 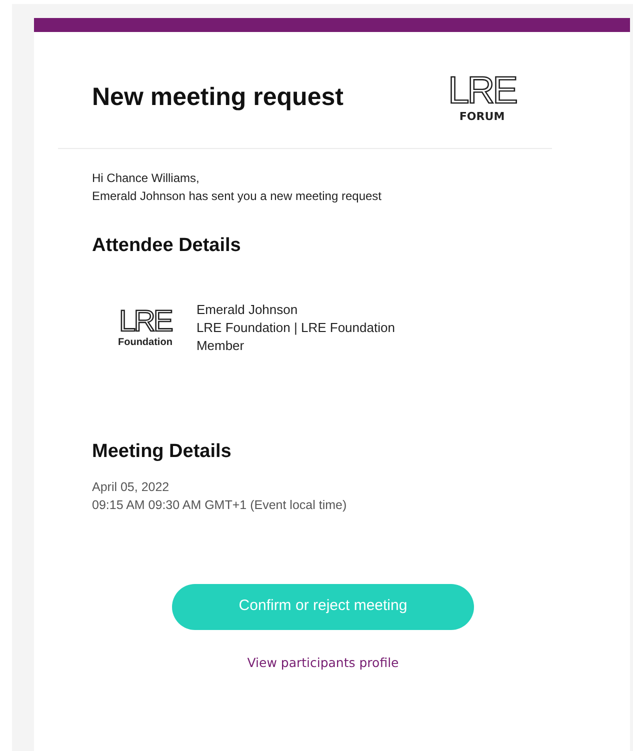 What do you see at coordinates (131, 487) in the screenshot?
I see `meeting-date: April 05, 2022` at bounding box center [131, 487].